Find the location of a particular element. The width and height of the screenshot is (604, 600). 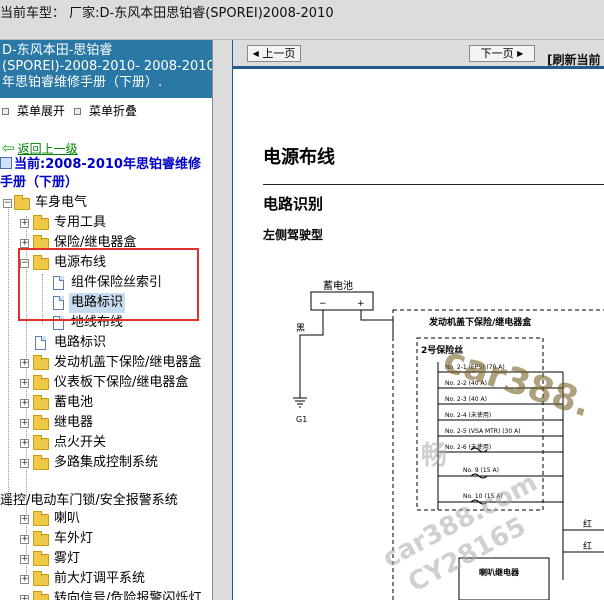

tree-item-label: 继电器 is located at coordinates (74, 422).